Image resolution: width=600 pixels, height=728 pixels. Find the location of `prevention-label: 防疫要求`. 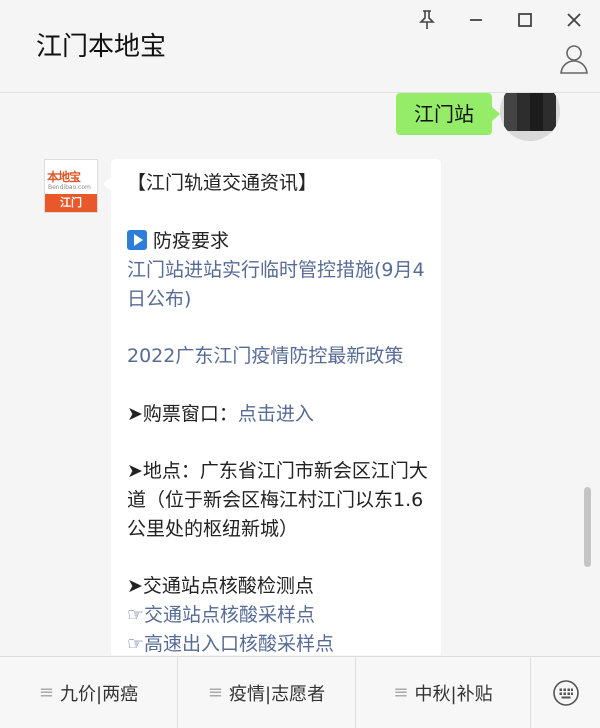

prevention-label: 防疫要求 is located at coordinates (191, 241).